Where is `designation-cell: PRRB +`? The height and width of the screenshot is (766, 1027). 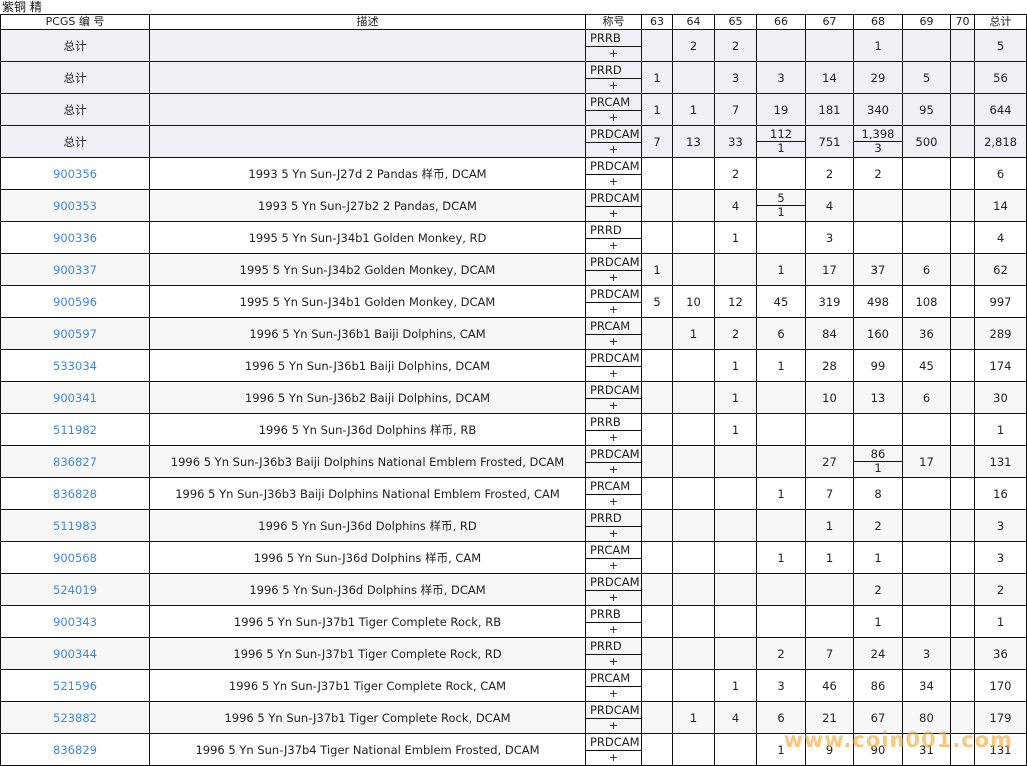
designation-cell: PRRB + is located at coordinates (613, 45).